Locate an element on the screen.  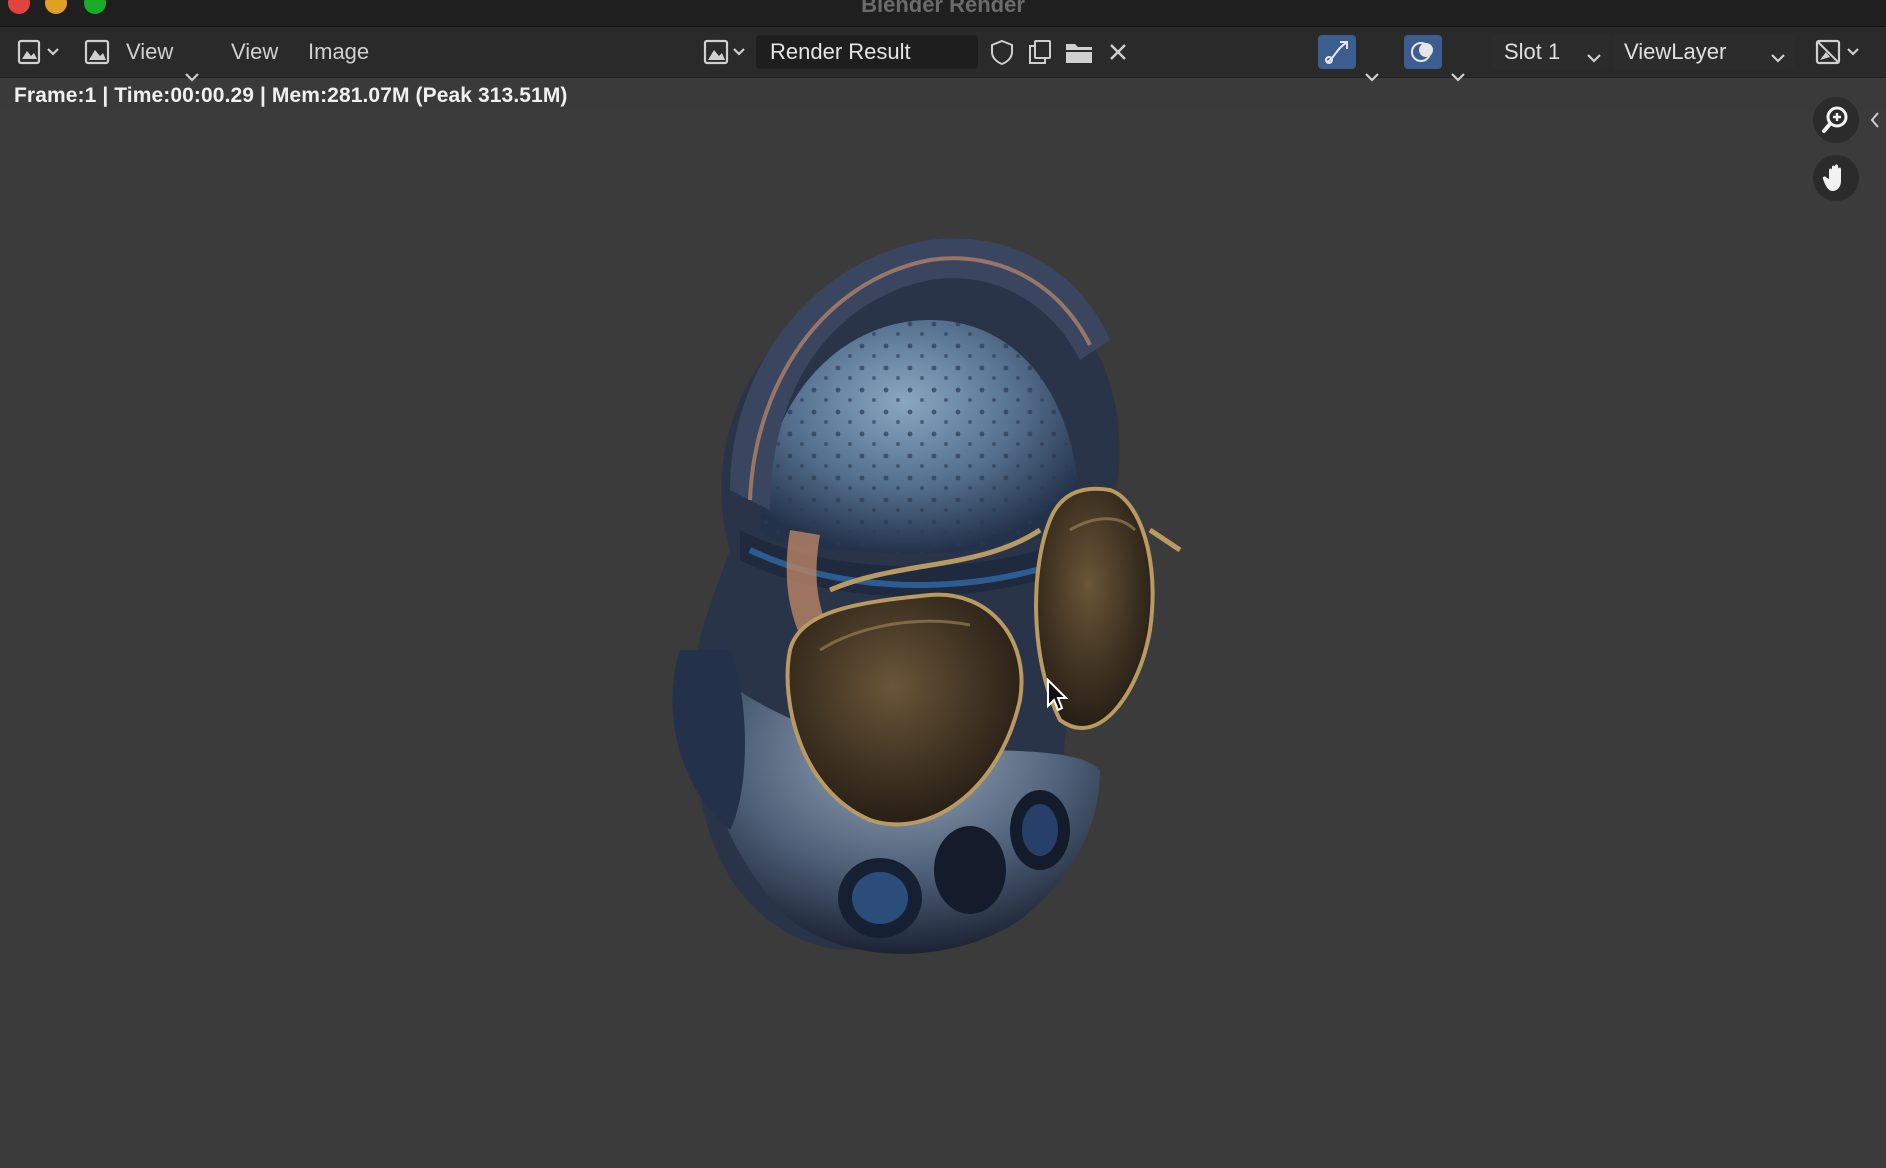
view-mode-icon is located at coordinates (97, 52).